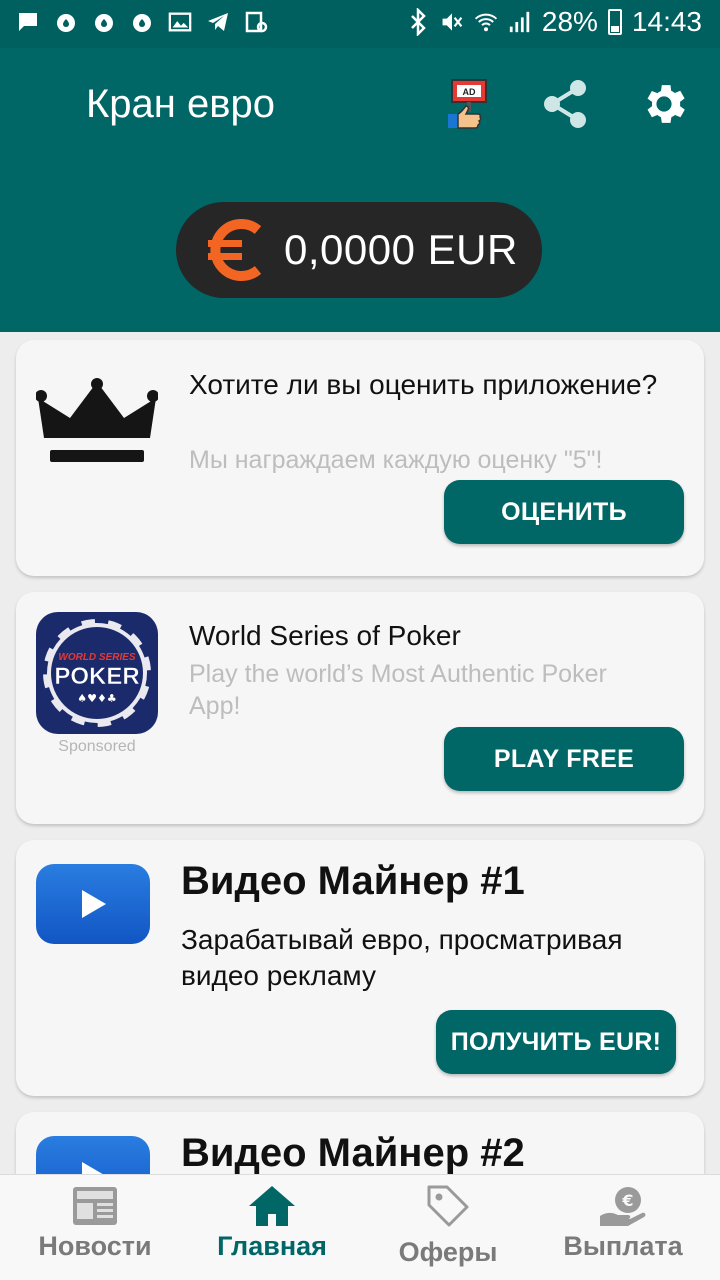 The width and height of the screenshot is (720, 1280). What do you see at coordinates (486, 22) in the screenshot?
I see `wifi-icon` at bounding box center [486, 22].